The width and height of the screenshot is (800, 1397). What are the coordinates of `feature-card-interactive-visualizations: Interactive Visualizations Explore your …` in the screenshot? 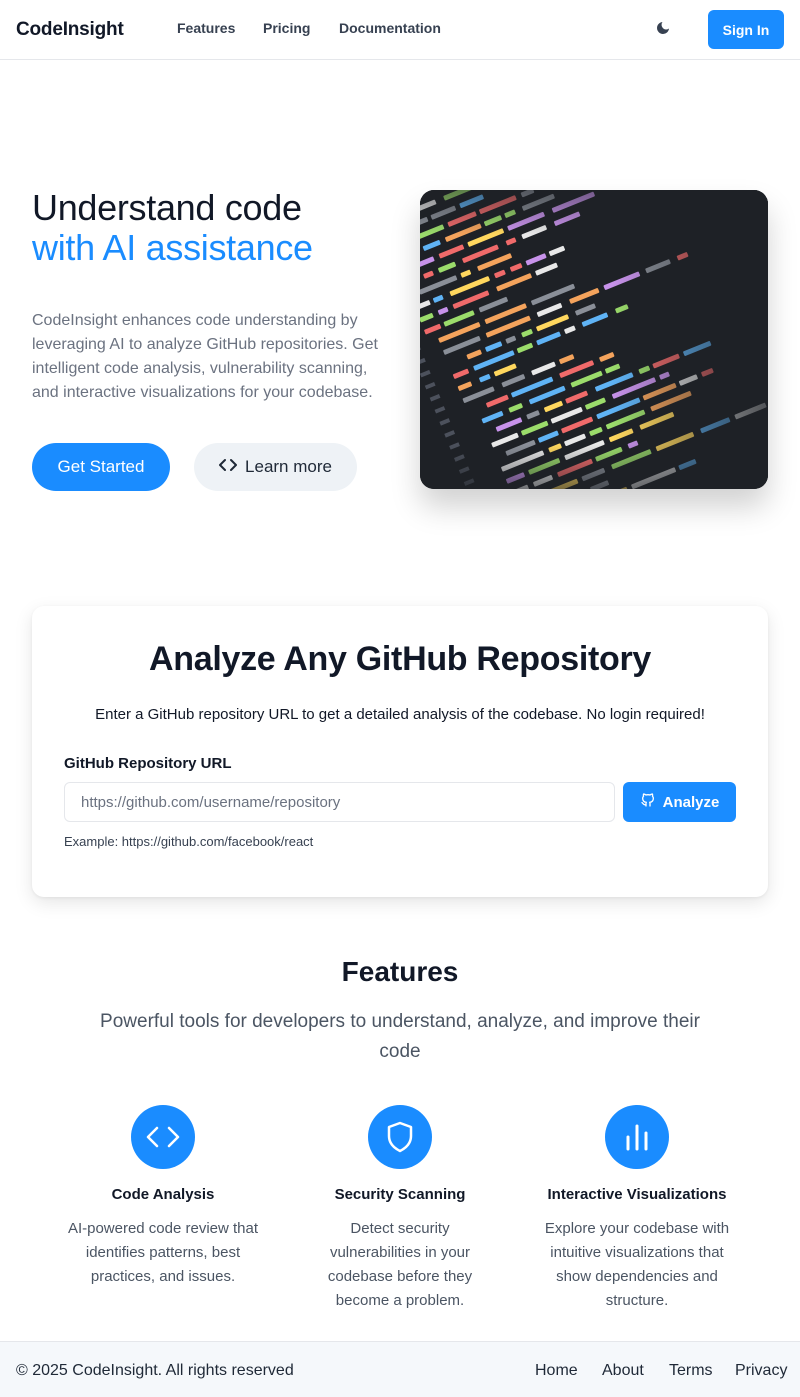 It's located at (637, 1209).